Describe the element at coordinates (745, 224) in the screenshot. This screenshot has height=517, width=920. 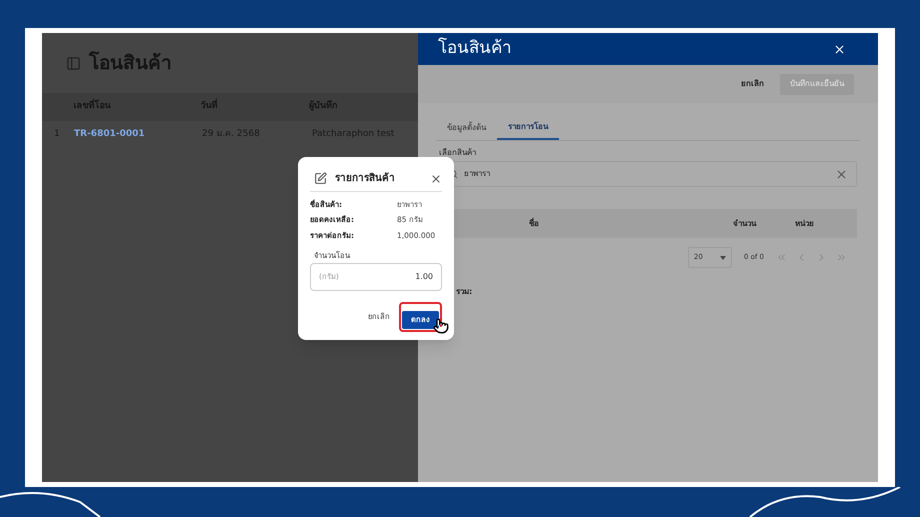
I see `column-header: จำนวน` at that location.